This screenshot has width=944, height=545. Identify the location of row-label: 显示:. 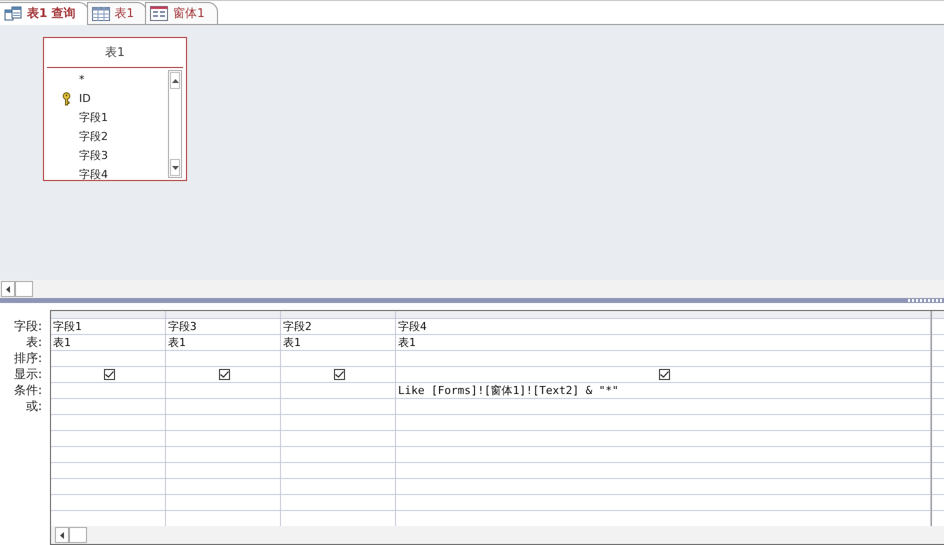
(28, 374).